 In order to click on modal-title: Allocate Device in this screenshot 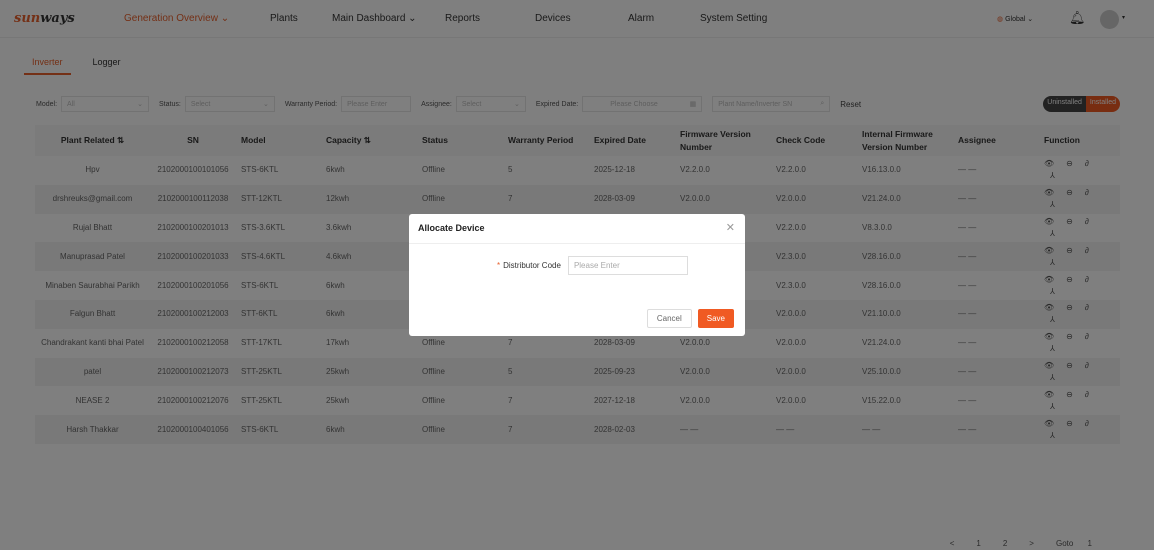, I will do `click(451, 228)`.